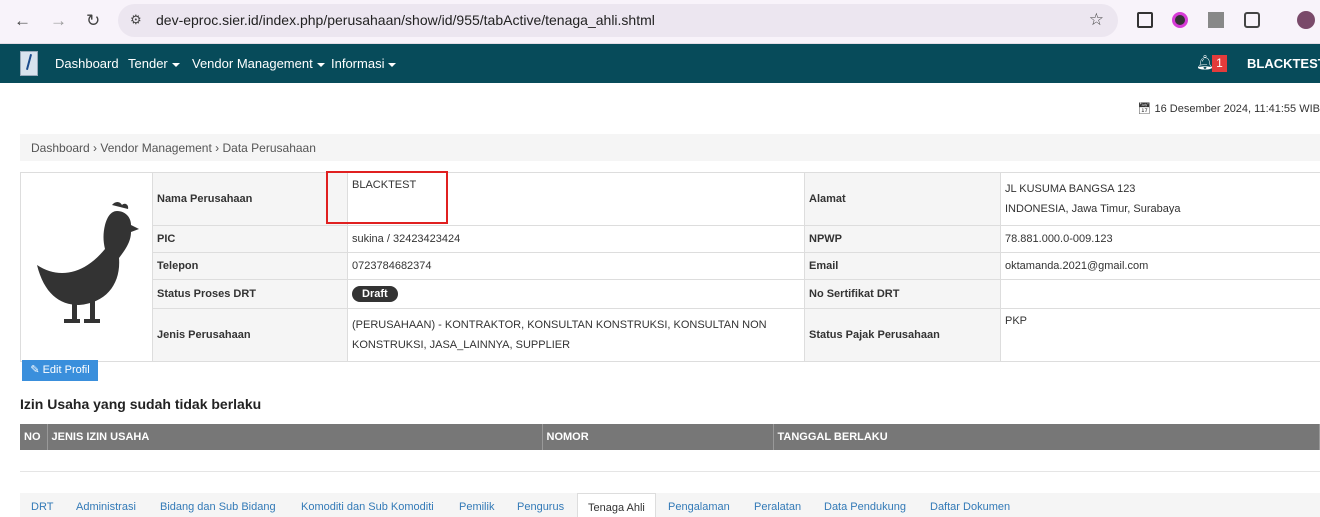 This screenshot has width=1320, height=517. Describe the element at coordinates (1219, 63) in the screenshot. I see `notification-badge: 1` at that location.